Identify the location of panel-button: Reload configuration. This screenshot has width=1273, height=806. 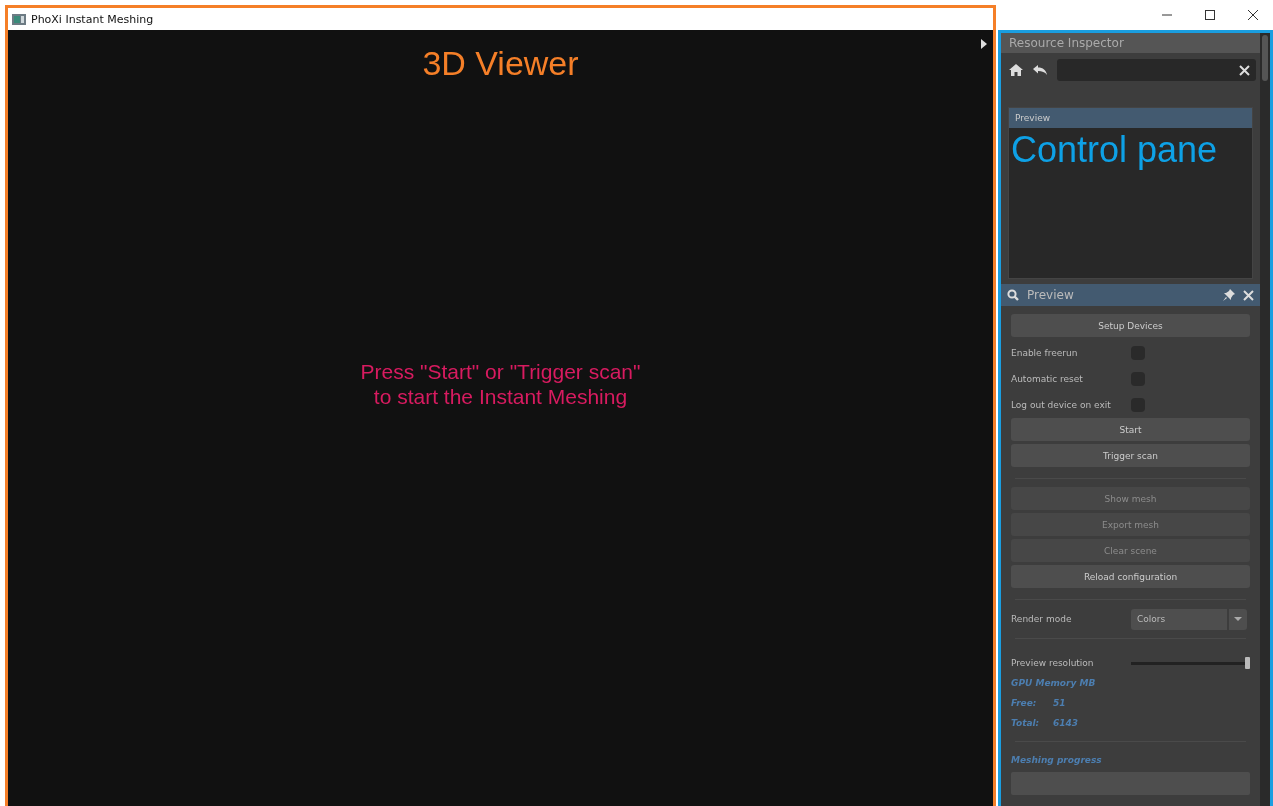
(1130, 576).